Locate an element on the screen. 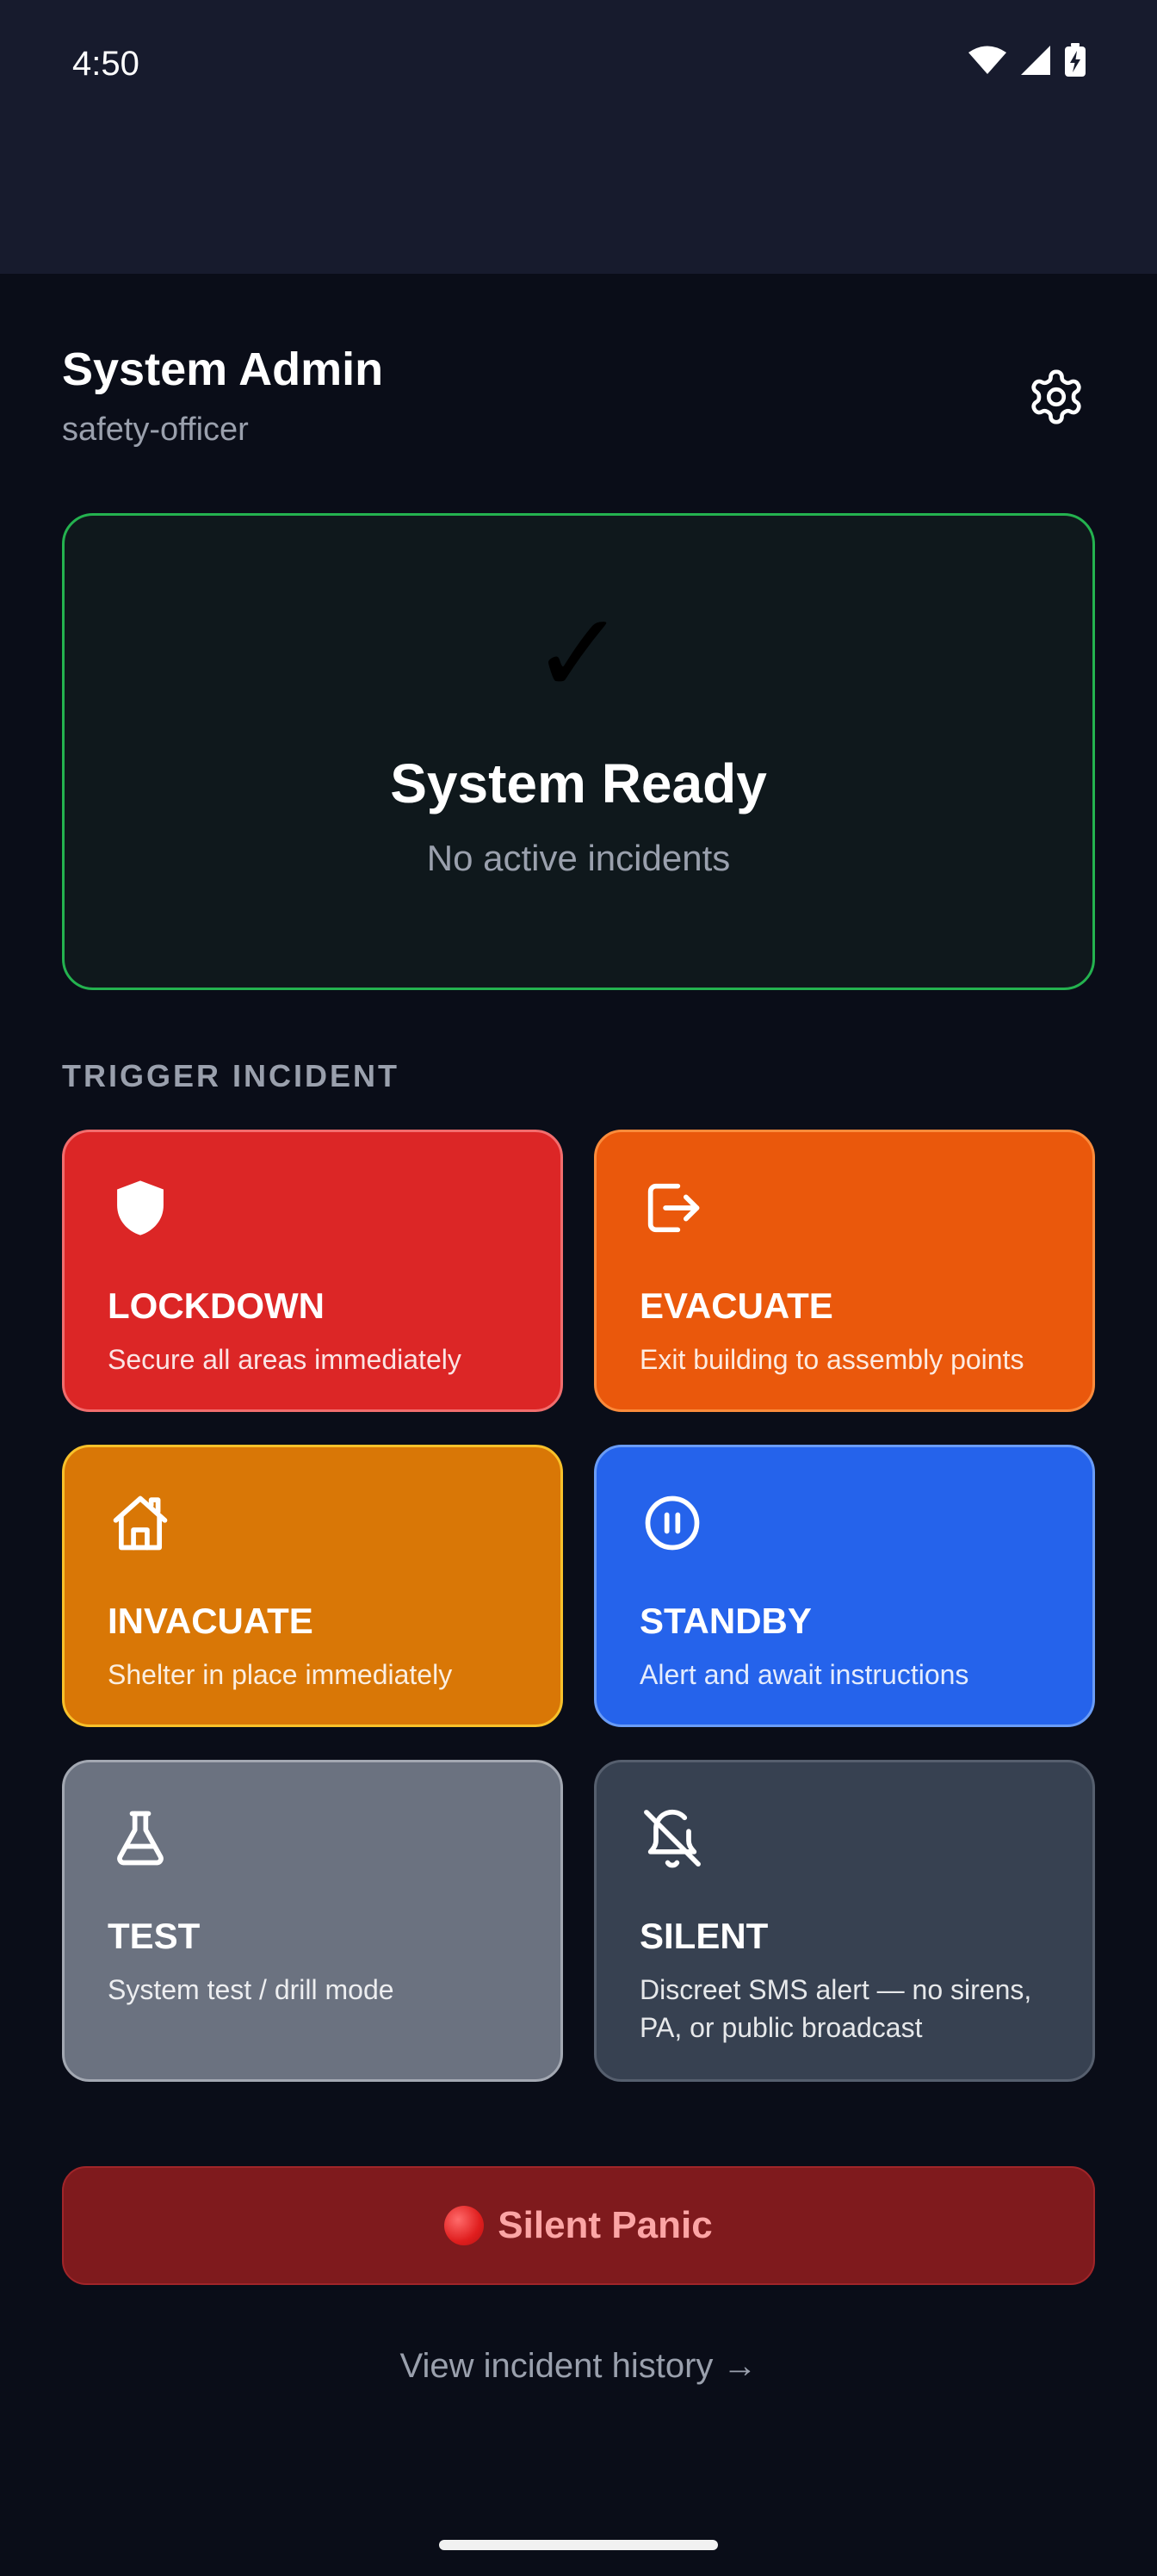 The image size is (1157, 2576). exit-icon is located at coordinates (674, 1208).